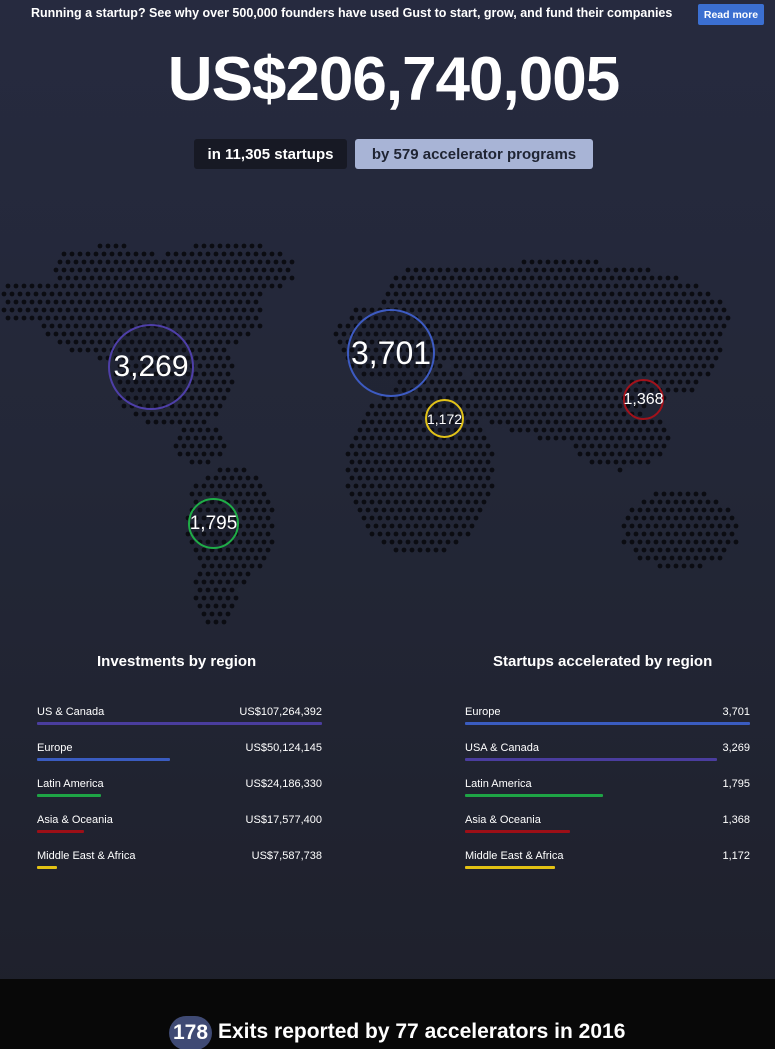 This screenshot has height=1049, width=775. Describe the element at coordinates (179, 865) in the screenshot. I see `region-row: Middle East & Africa US$7,587,738` at that location.